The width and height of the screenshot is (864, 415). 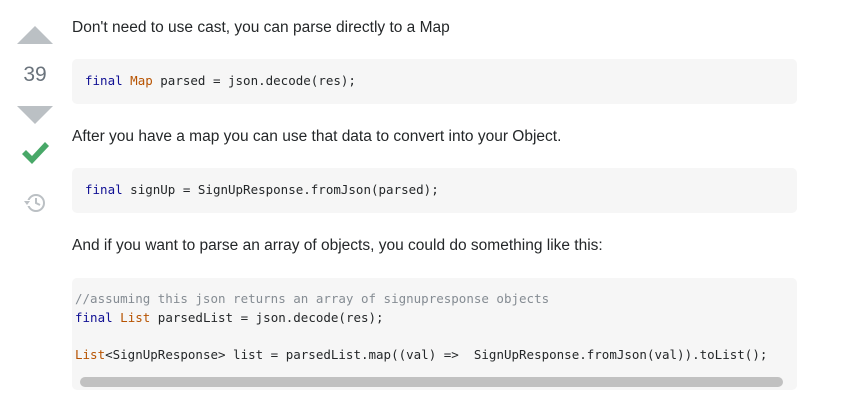 I want to click on horizontal-scrollbar, so click(x=436, y=382).